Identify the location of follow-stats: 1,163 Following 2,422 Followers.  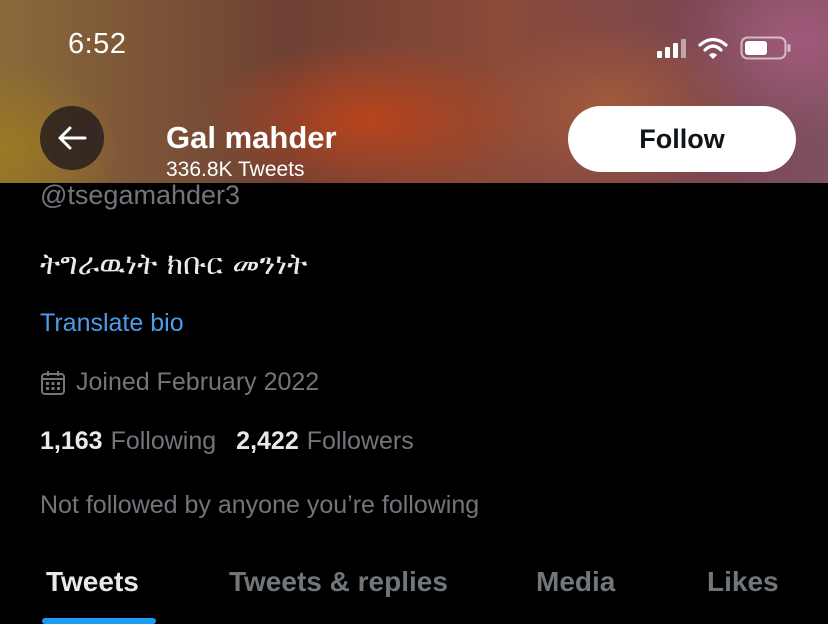
(227, 441).